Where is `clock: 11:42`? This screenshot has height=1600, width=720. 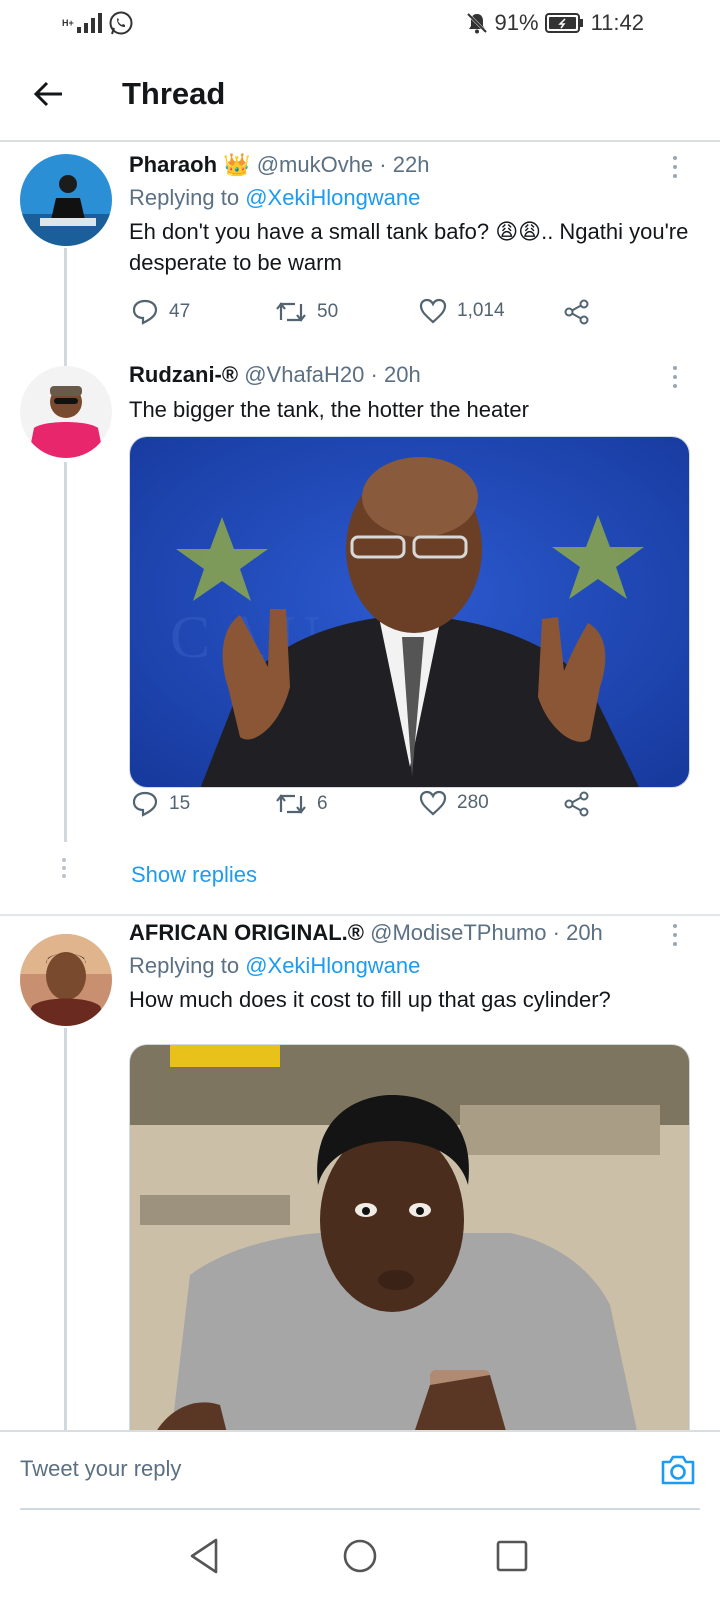 clock: 11:42 is located at coordinates (617, 22).